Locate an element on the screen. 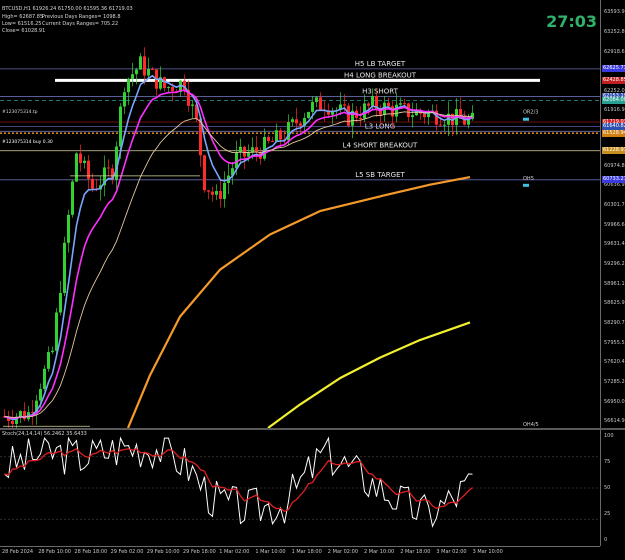 The image size is (625, 560). price-axis-label: 58290.76 is located at coordinates (614, 323).